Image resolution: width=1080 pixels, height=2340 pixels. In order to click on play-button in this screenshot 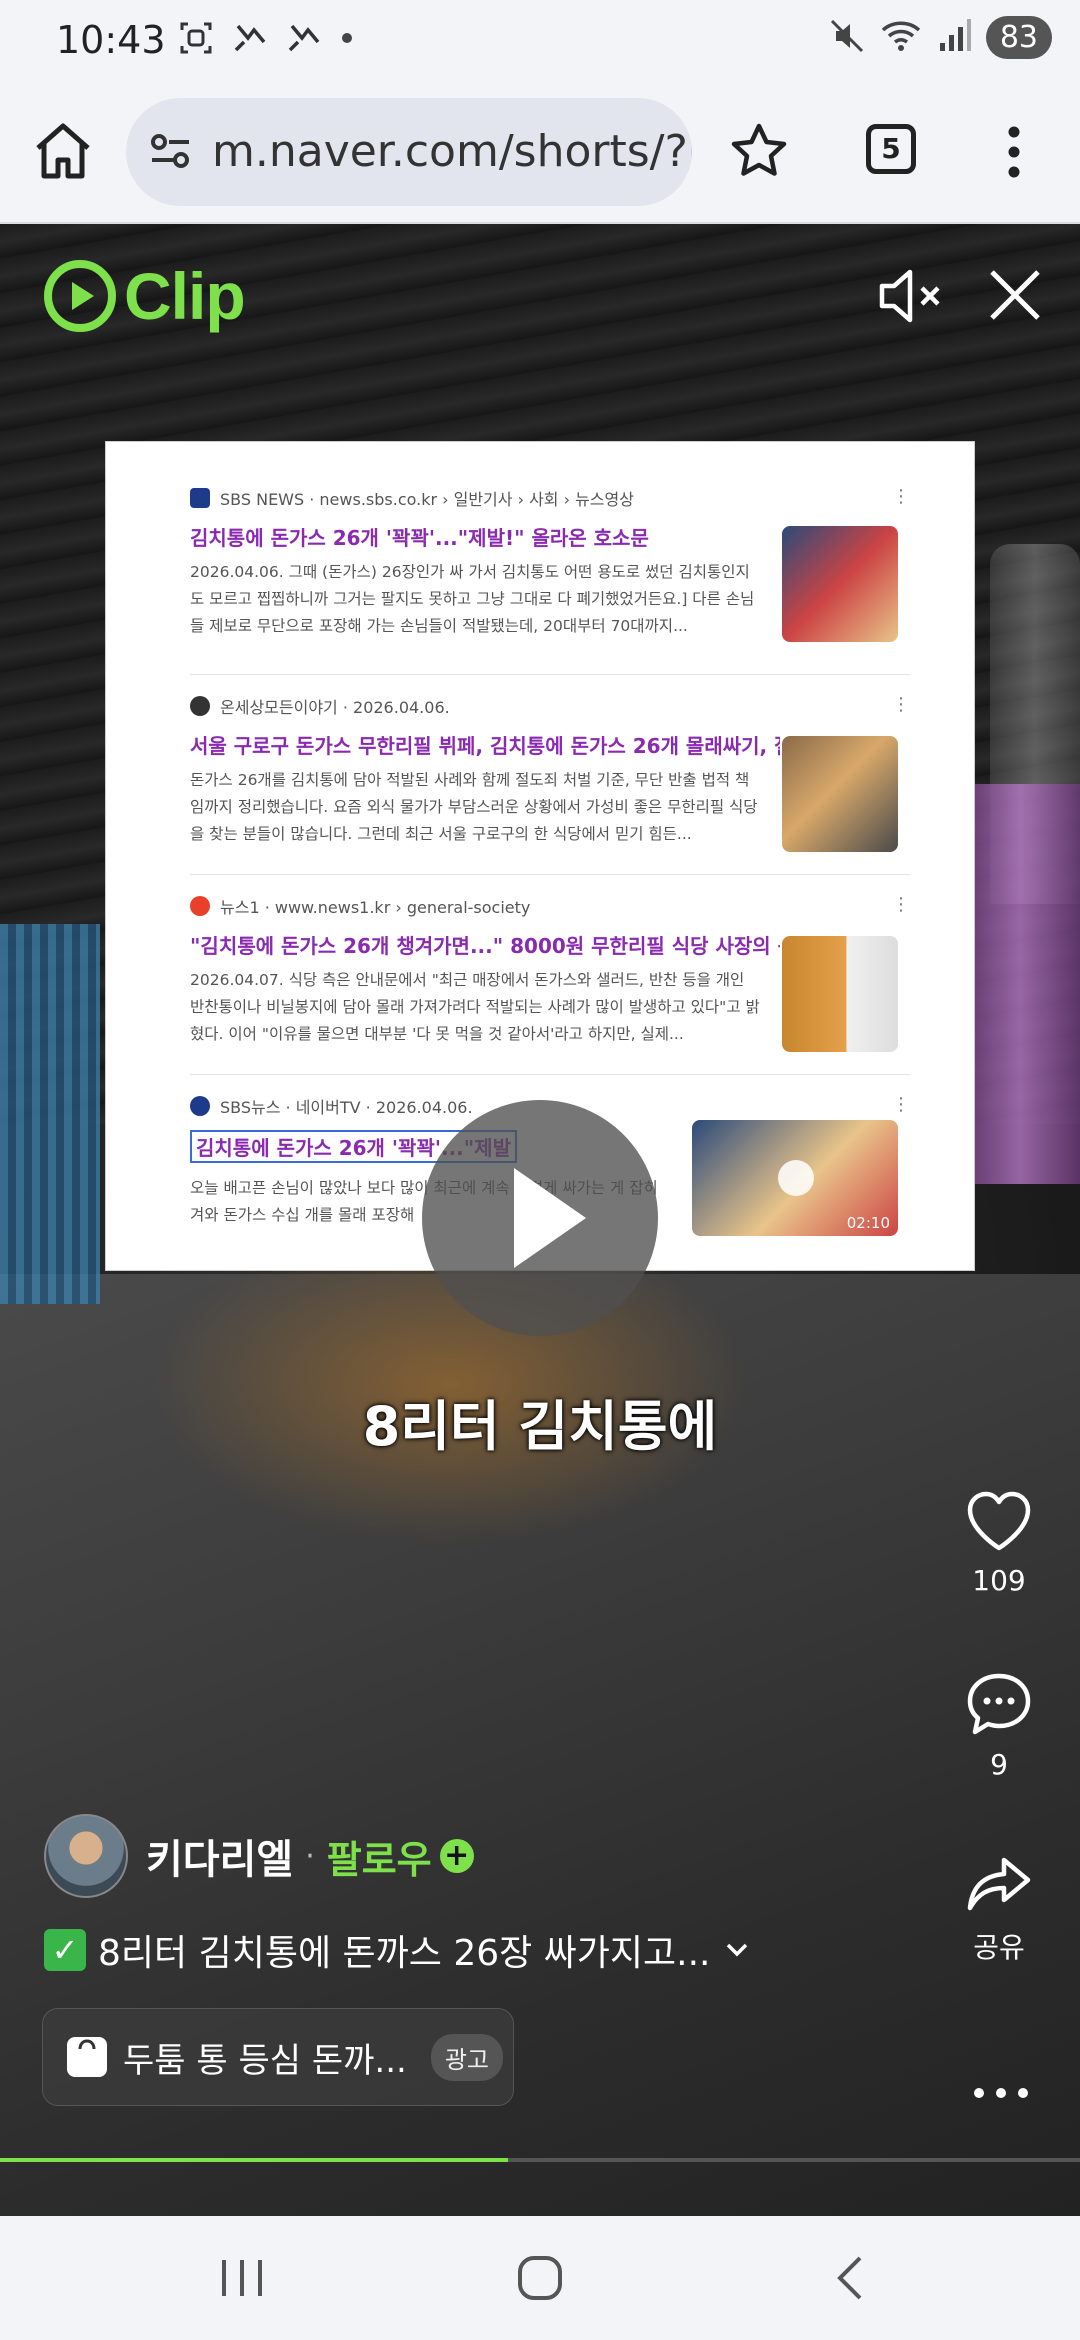, I will do `click(540, 1218)`.